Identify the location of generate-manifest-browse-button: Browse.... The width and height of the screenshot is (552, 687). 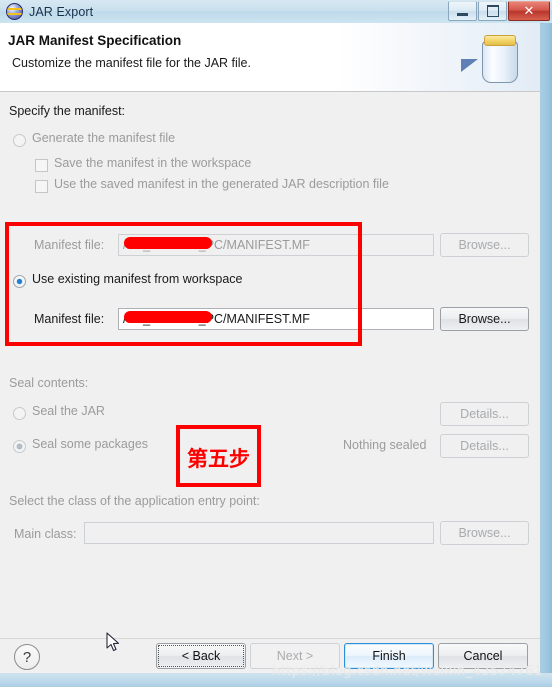
(484, 245).